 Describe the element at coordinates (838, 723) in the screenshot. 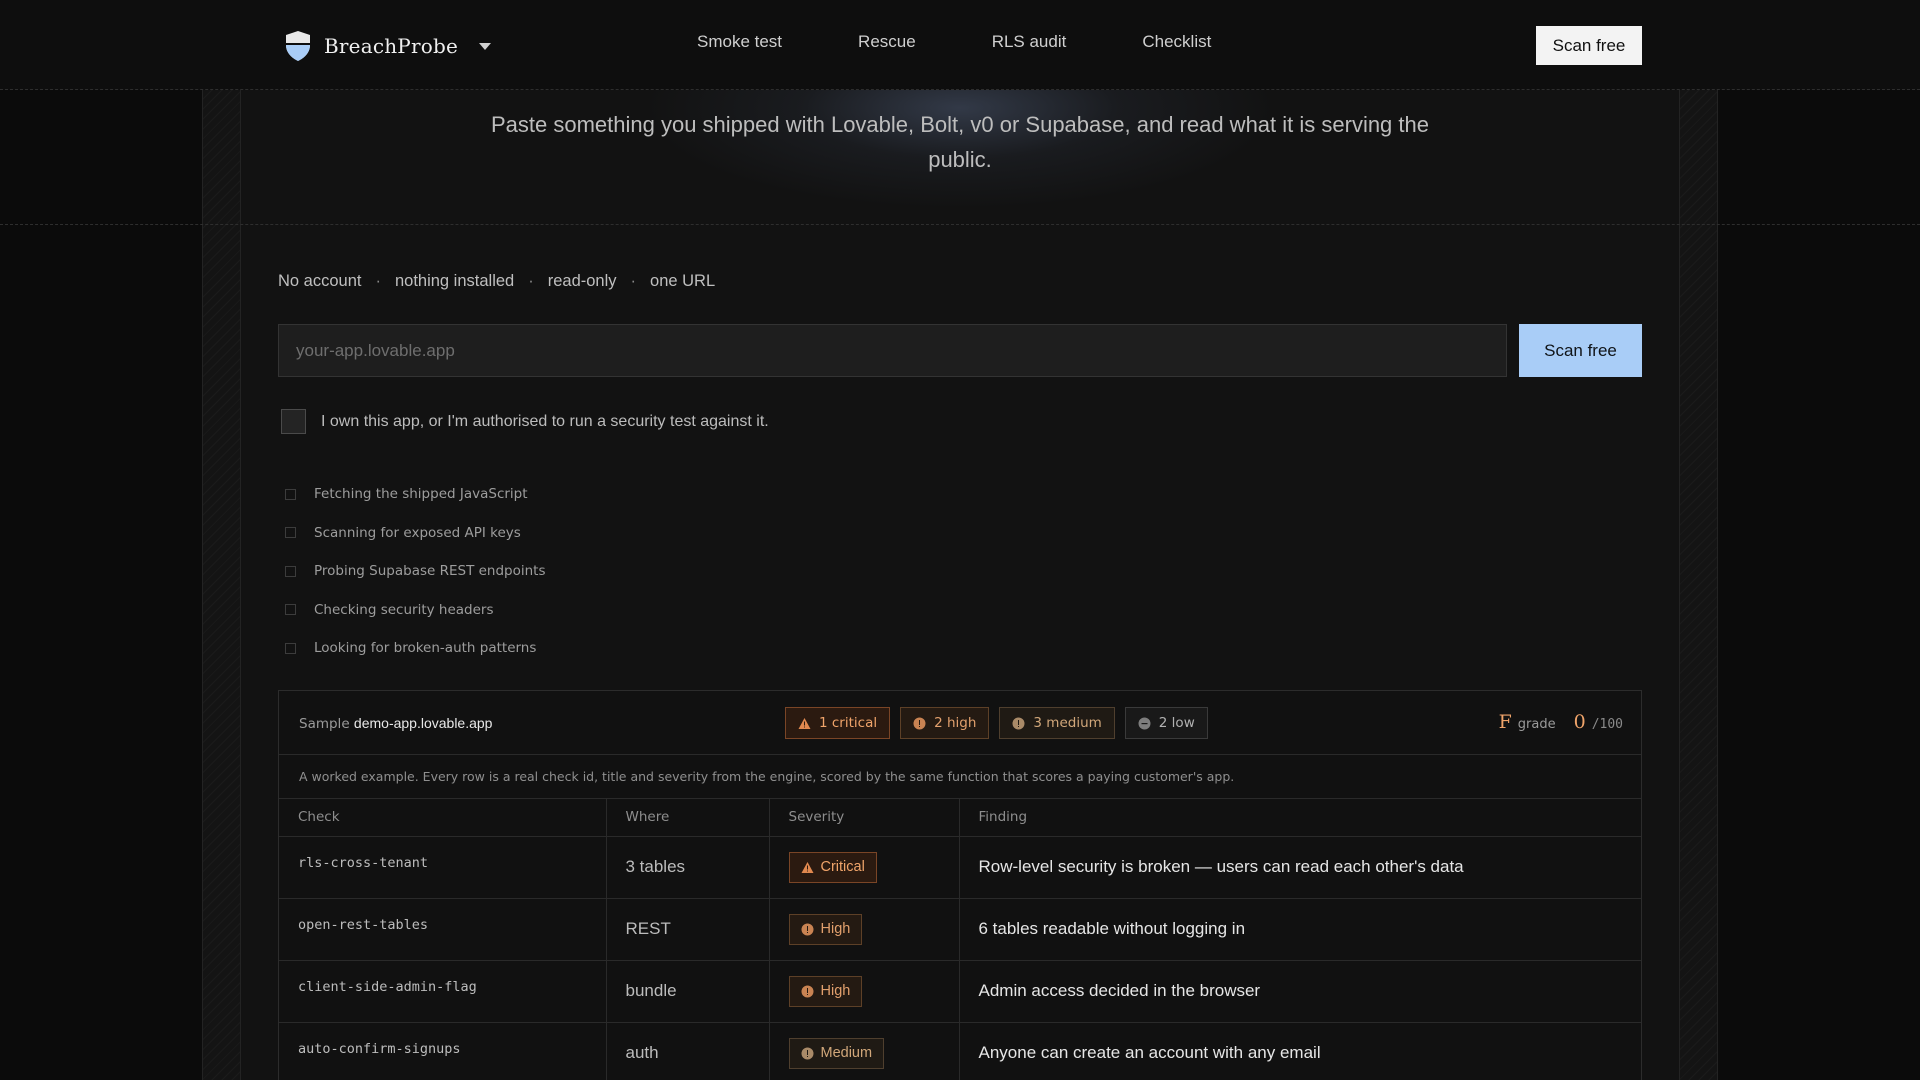

I see `critical-count-badge: 1 critical` at that location.